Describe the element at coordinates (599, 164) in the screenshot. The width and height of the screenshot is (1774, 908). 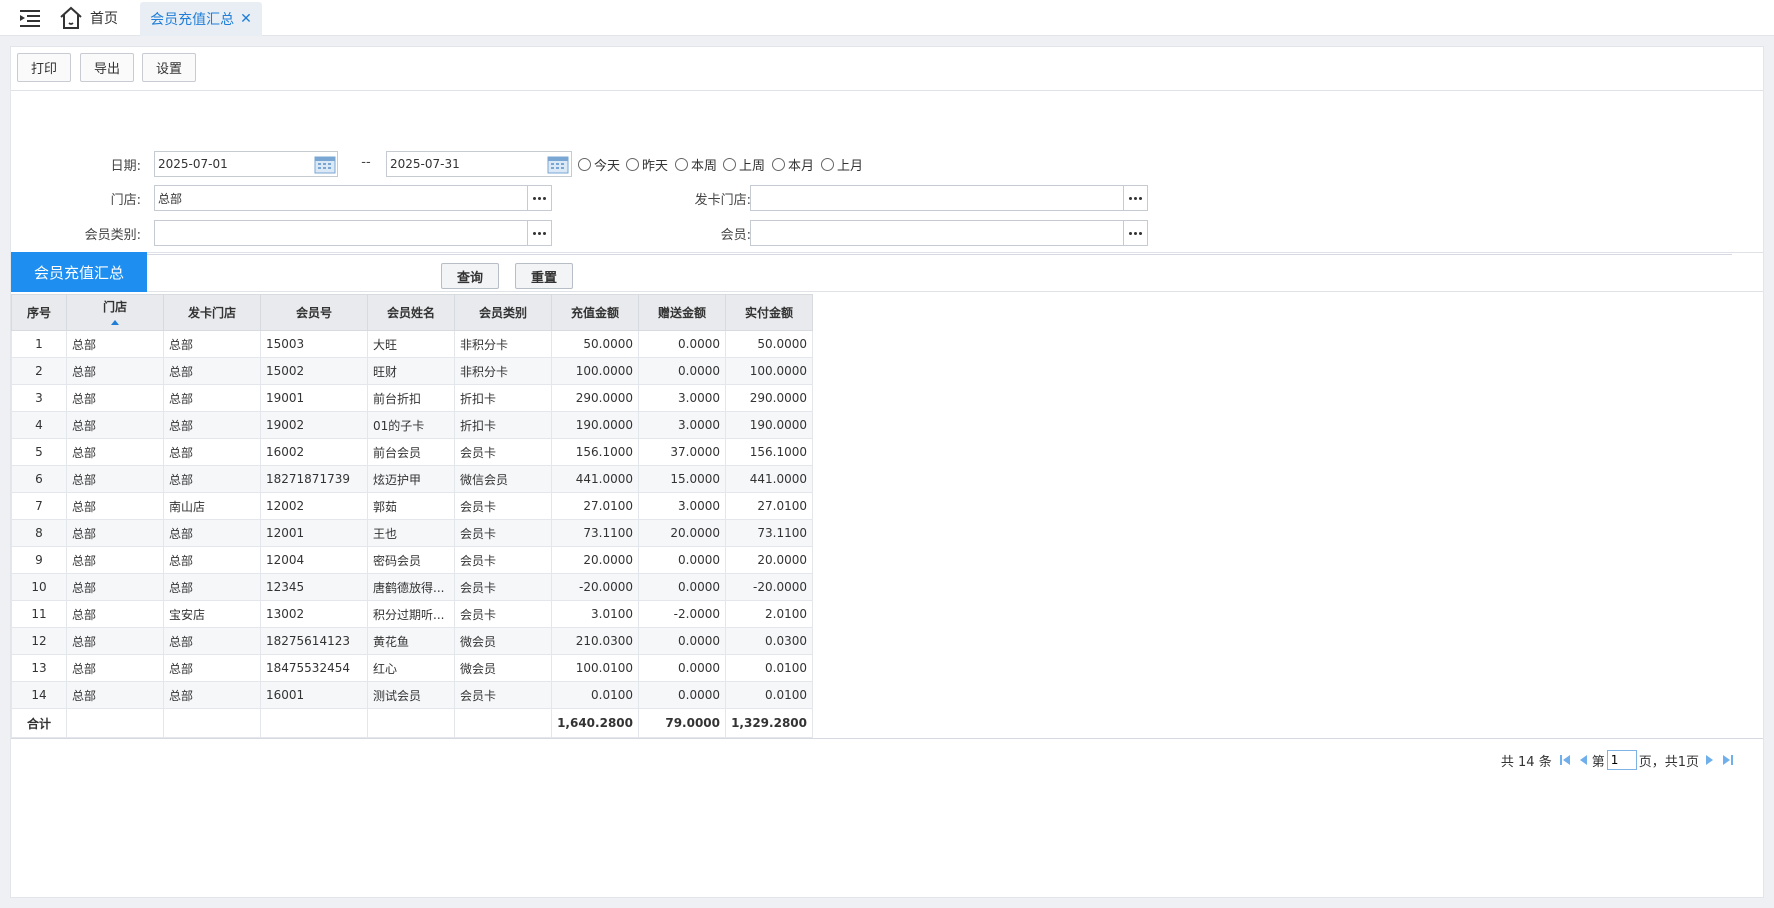
I see `quick-range-today: 今天` at that location.